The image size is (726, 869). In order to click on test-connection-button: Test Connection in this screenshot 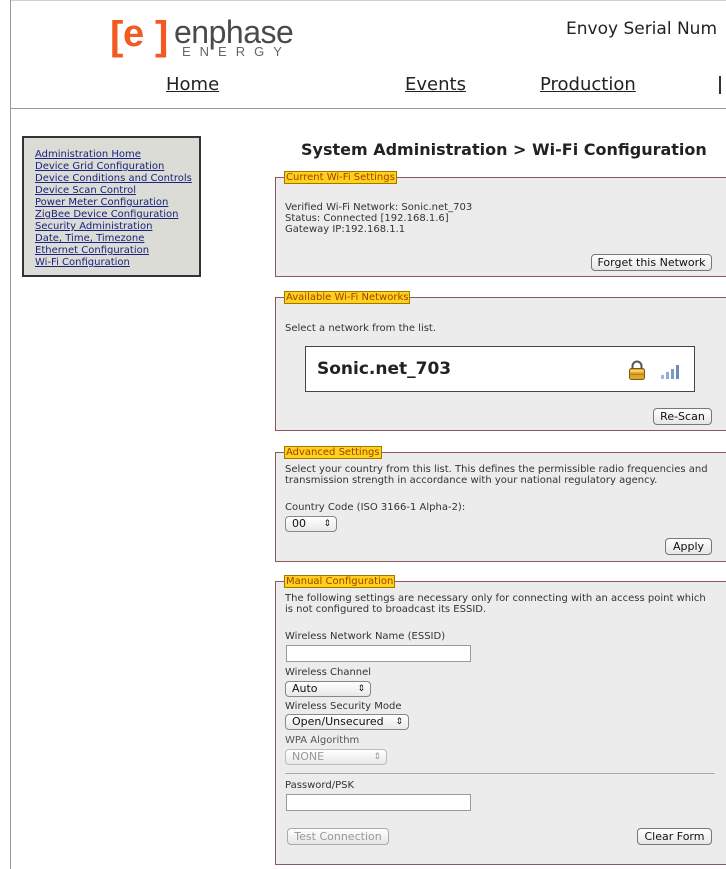, I will do `click(338, 836)`.